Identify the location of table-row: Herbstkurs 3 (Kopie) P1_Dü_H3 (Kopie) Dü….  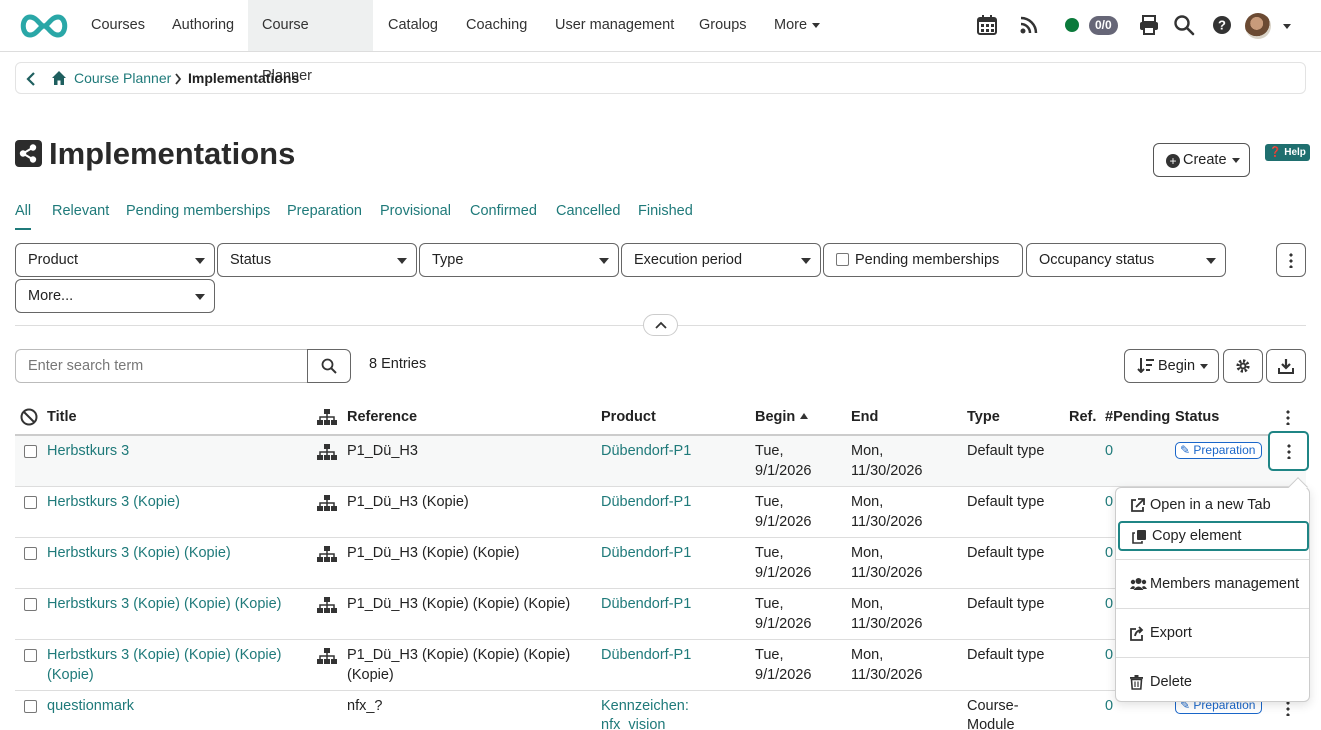
(660, 512).